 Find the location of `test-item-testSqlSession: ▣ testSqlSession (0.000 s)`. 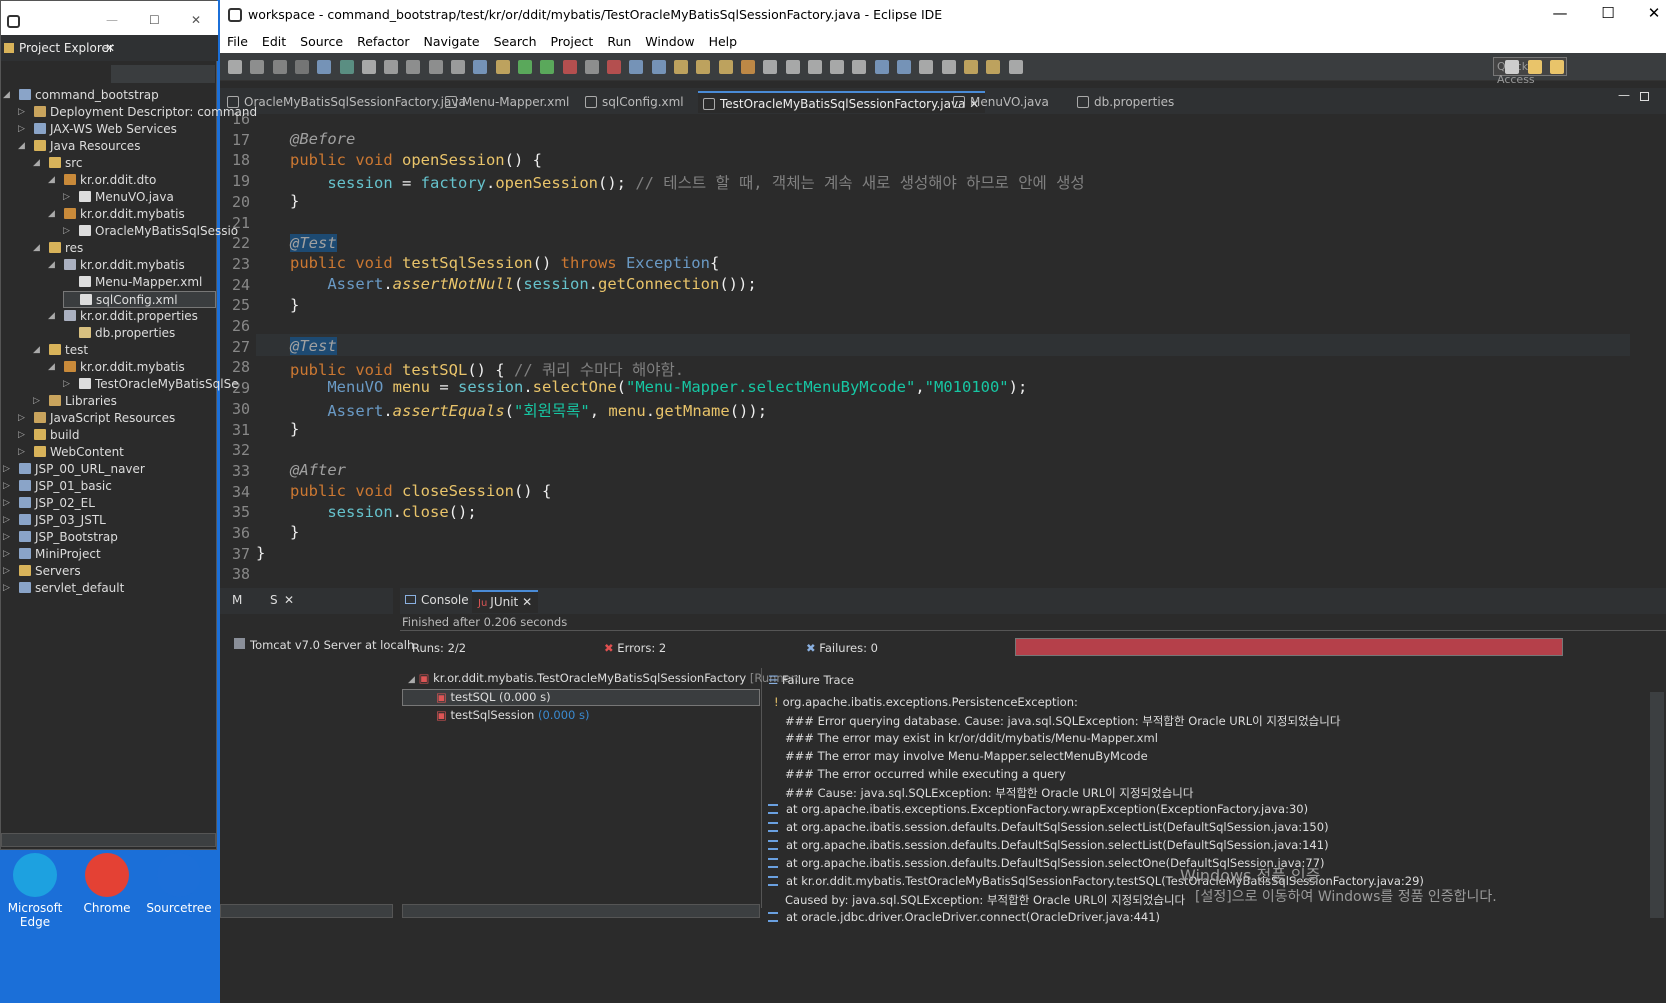

test-item-testSqlSession: ▣ testSqlSession (0.000 s) is located at coordinates (513, 715).